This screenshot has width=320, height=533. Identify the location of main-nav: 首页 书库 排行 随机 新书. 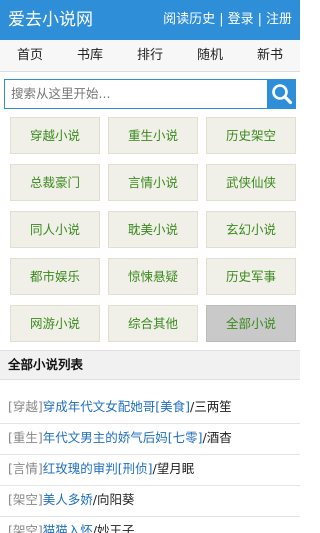
(150, 56).